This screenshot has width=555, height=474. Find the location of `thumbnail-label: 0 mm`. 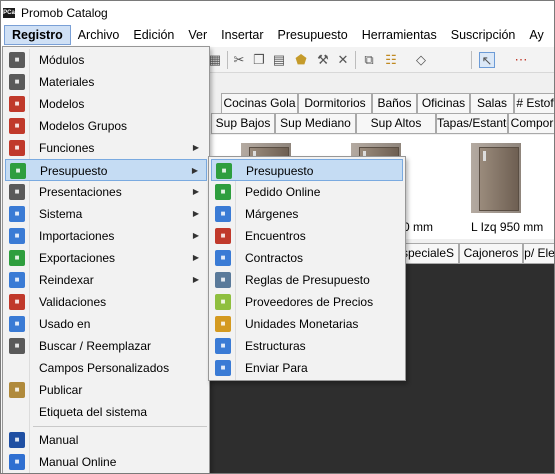

thumbnail-label: 0 mm is located at coordinates (418, 227).